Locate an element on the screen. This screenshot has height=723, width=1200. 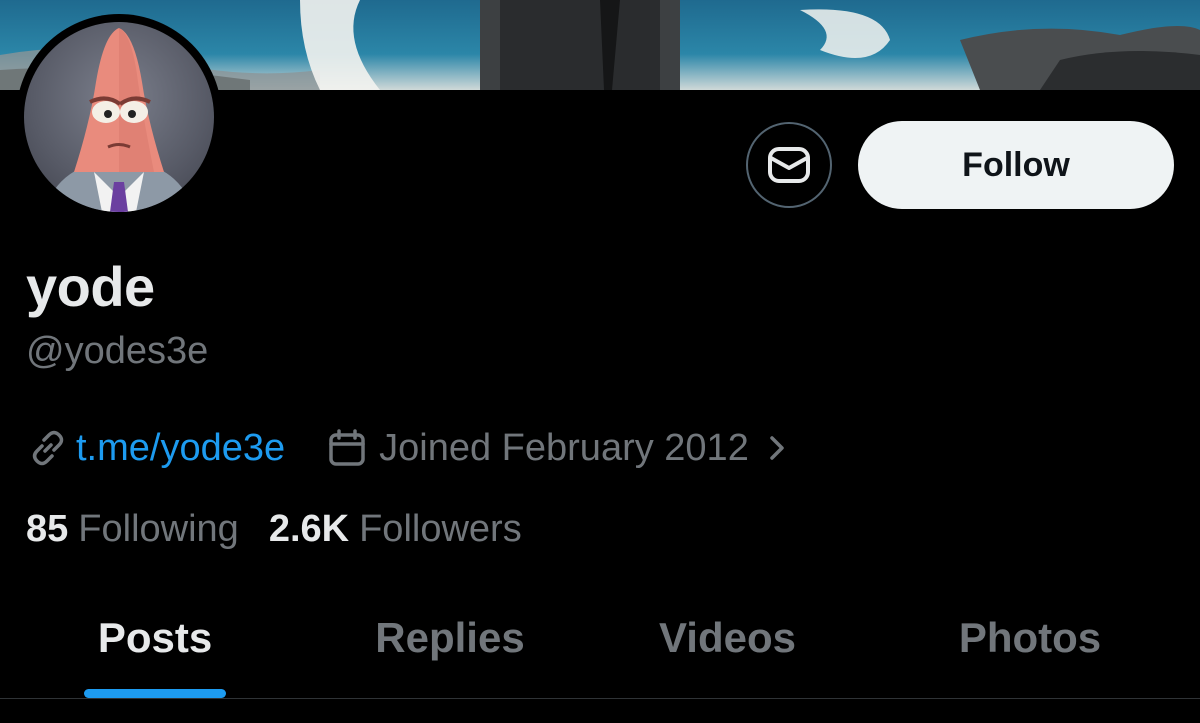
profile-meta: t.me/yode3e Joined February 2012 is located at coordinates (407, 448).